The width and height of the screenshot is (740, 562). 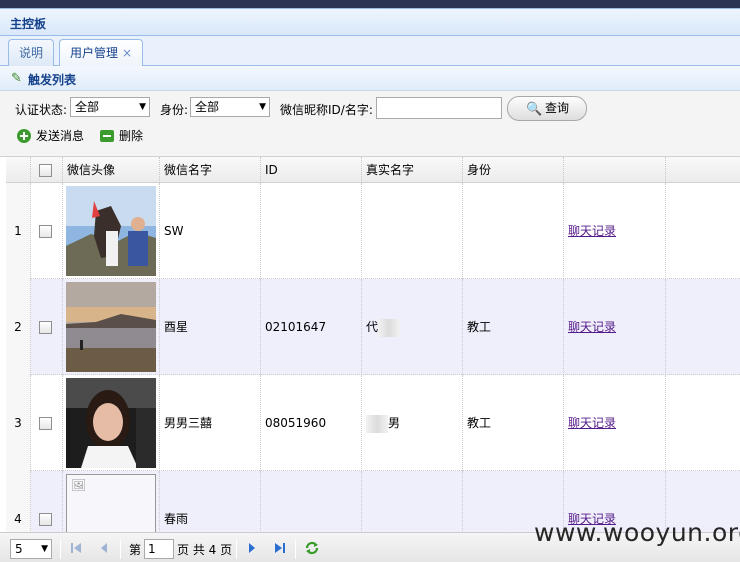 I want to click on next-page-icon, so click(x=252, y=548).